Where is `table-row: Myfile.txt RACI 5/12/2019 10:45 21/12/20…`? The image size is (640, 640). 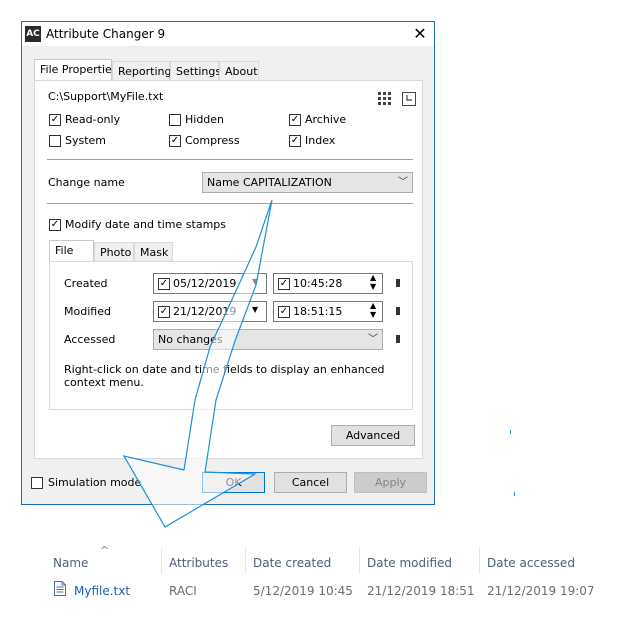 table-row: Myfile.txt RACI 5/12/2019 10:45 21/12/20… is located at coordinates (338, 589).